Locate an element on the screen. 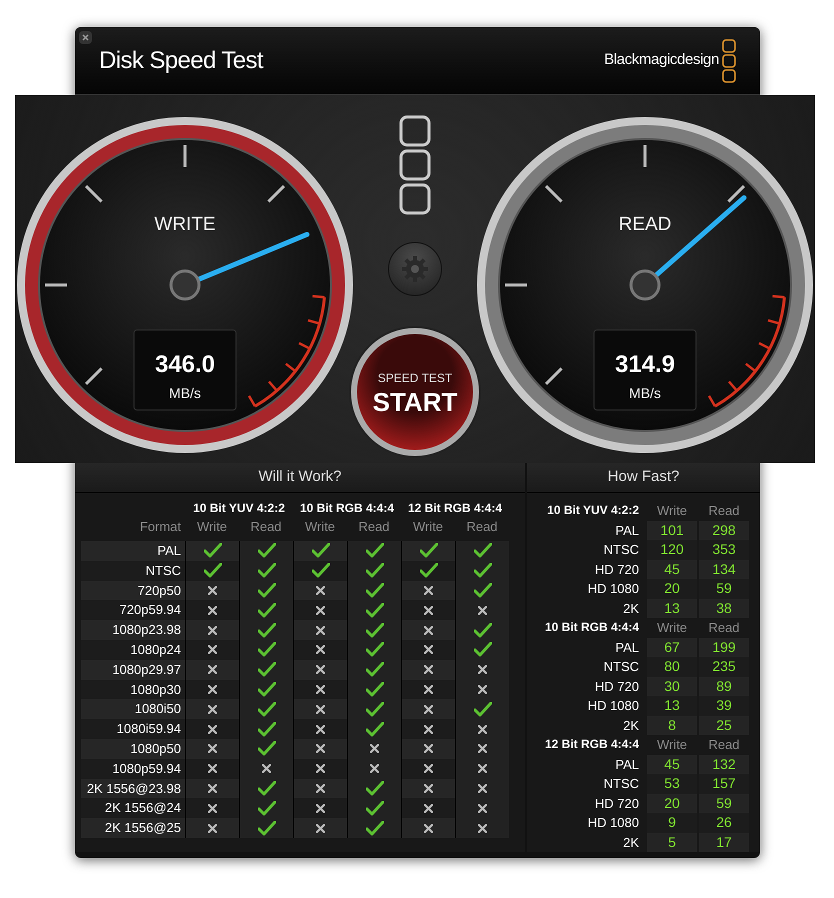 The image size is (834, 898). speed-cell: 101 is located at coordinates (672, 530).